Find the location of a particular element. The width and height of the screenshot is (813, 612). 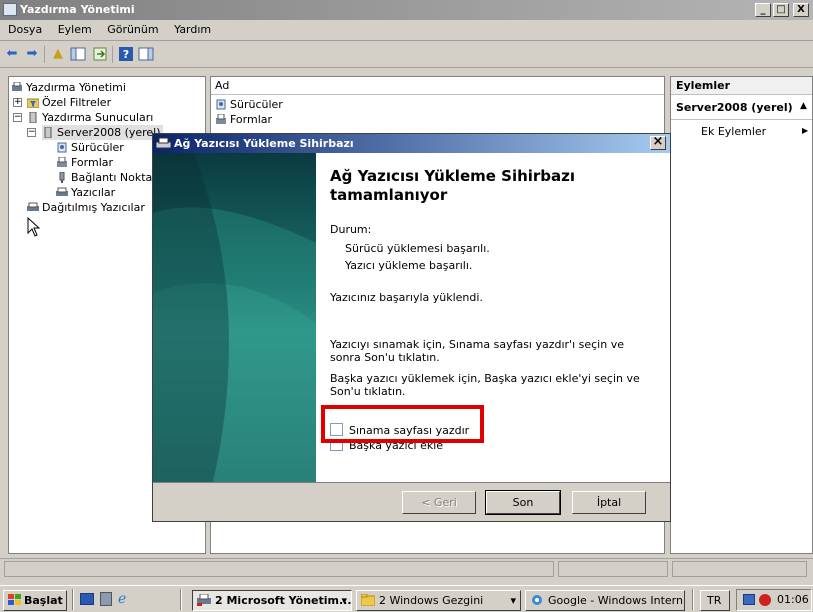

window-title: Yazdırma Yönetimi is located at coordinates (77, 9).